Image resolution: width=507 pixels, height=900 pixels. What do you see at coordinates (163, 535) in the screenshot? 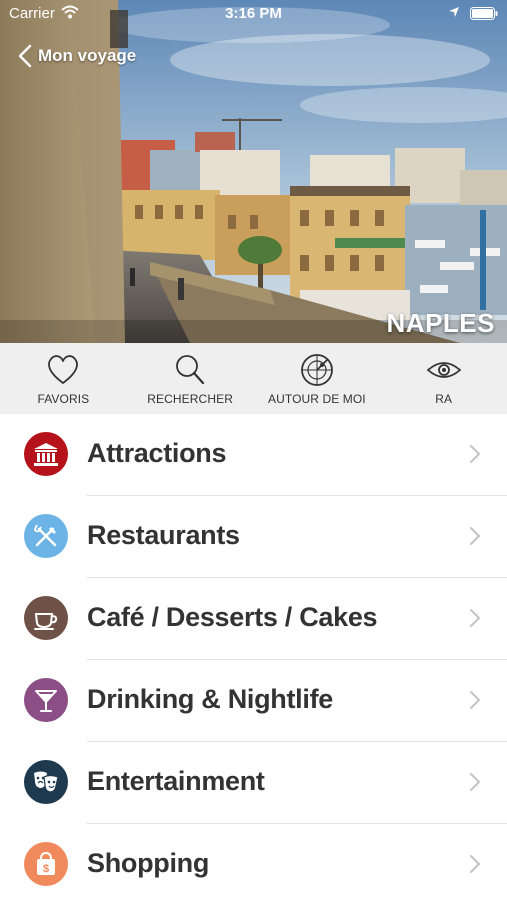
I see `category-label: Restaurants` at bounding box center [163, 535].